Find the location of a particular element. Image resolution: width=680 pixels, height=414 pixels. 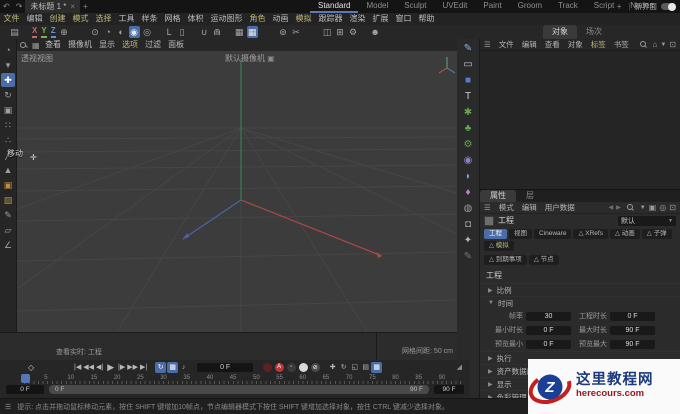

layout-tab-groom: Groom is located at coordinates (530, 6).